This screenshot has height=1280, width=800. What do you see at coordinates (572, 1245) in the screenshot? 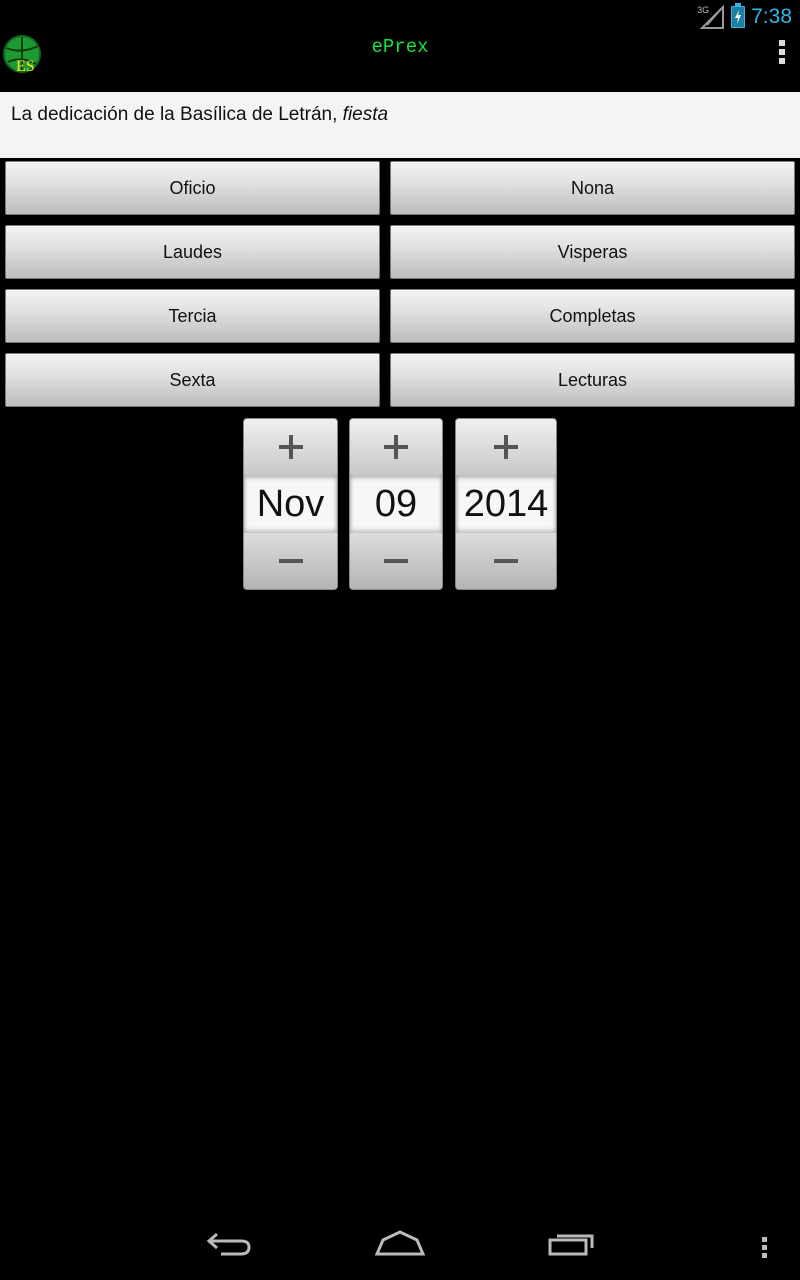
I see `recent-apps-icon` at bounding box center [572, 1245].